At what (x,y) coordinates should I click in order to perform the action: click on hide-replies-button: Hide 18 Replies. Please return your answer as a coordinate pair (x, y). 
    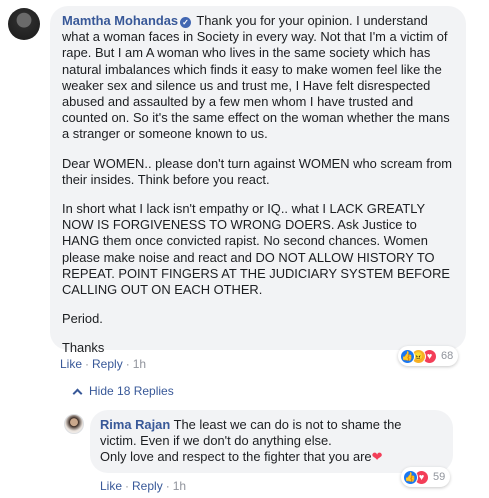
    Looking at the image, I should click on (123, 391).